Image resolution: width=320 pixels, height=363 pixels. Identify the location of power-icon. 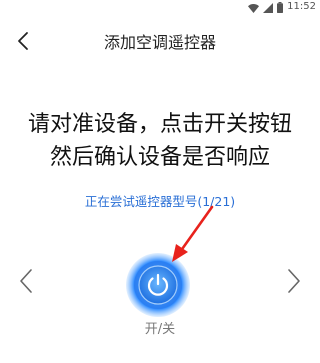
(158, 287).